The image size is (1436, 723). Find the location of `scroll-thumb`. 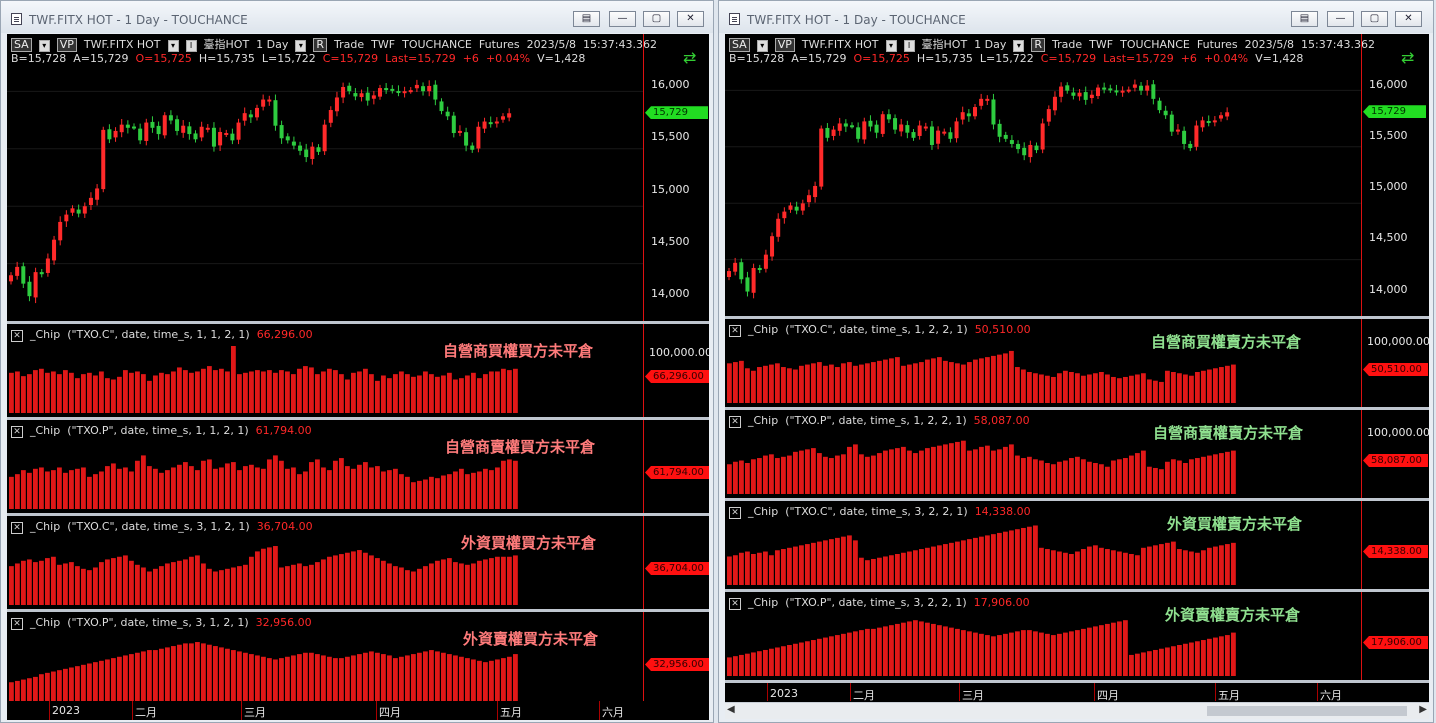

scroll-thumb is located at coordinates (1307, 711).